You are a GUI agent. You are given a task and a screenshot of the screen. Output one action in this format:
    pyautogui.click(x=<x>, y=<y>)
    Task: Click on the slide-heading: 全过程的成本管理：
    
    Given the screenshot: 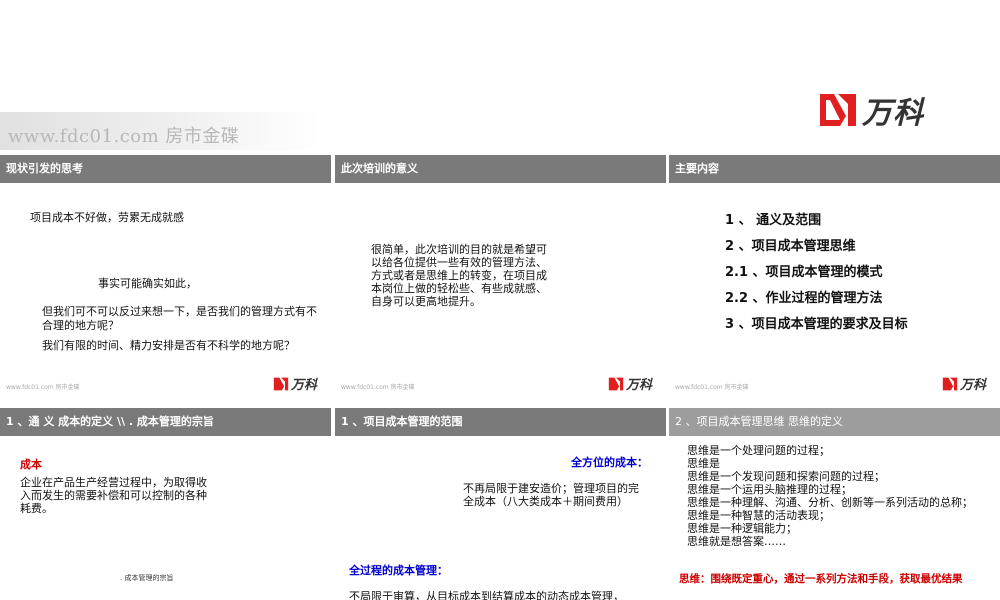 What is the action you would take?
    pyautogui.click(x=398, y=570)
    